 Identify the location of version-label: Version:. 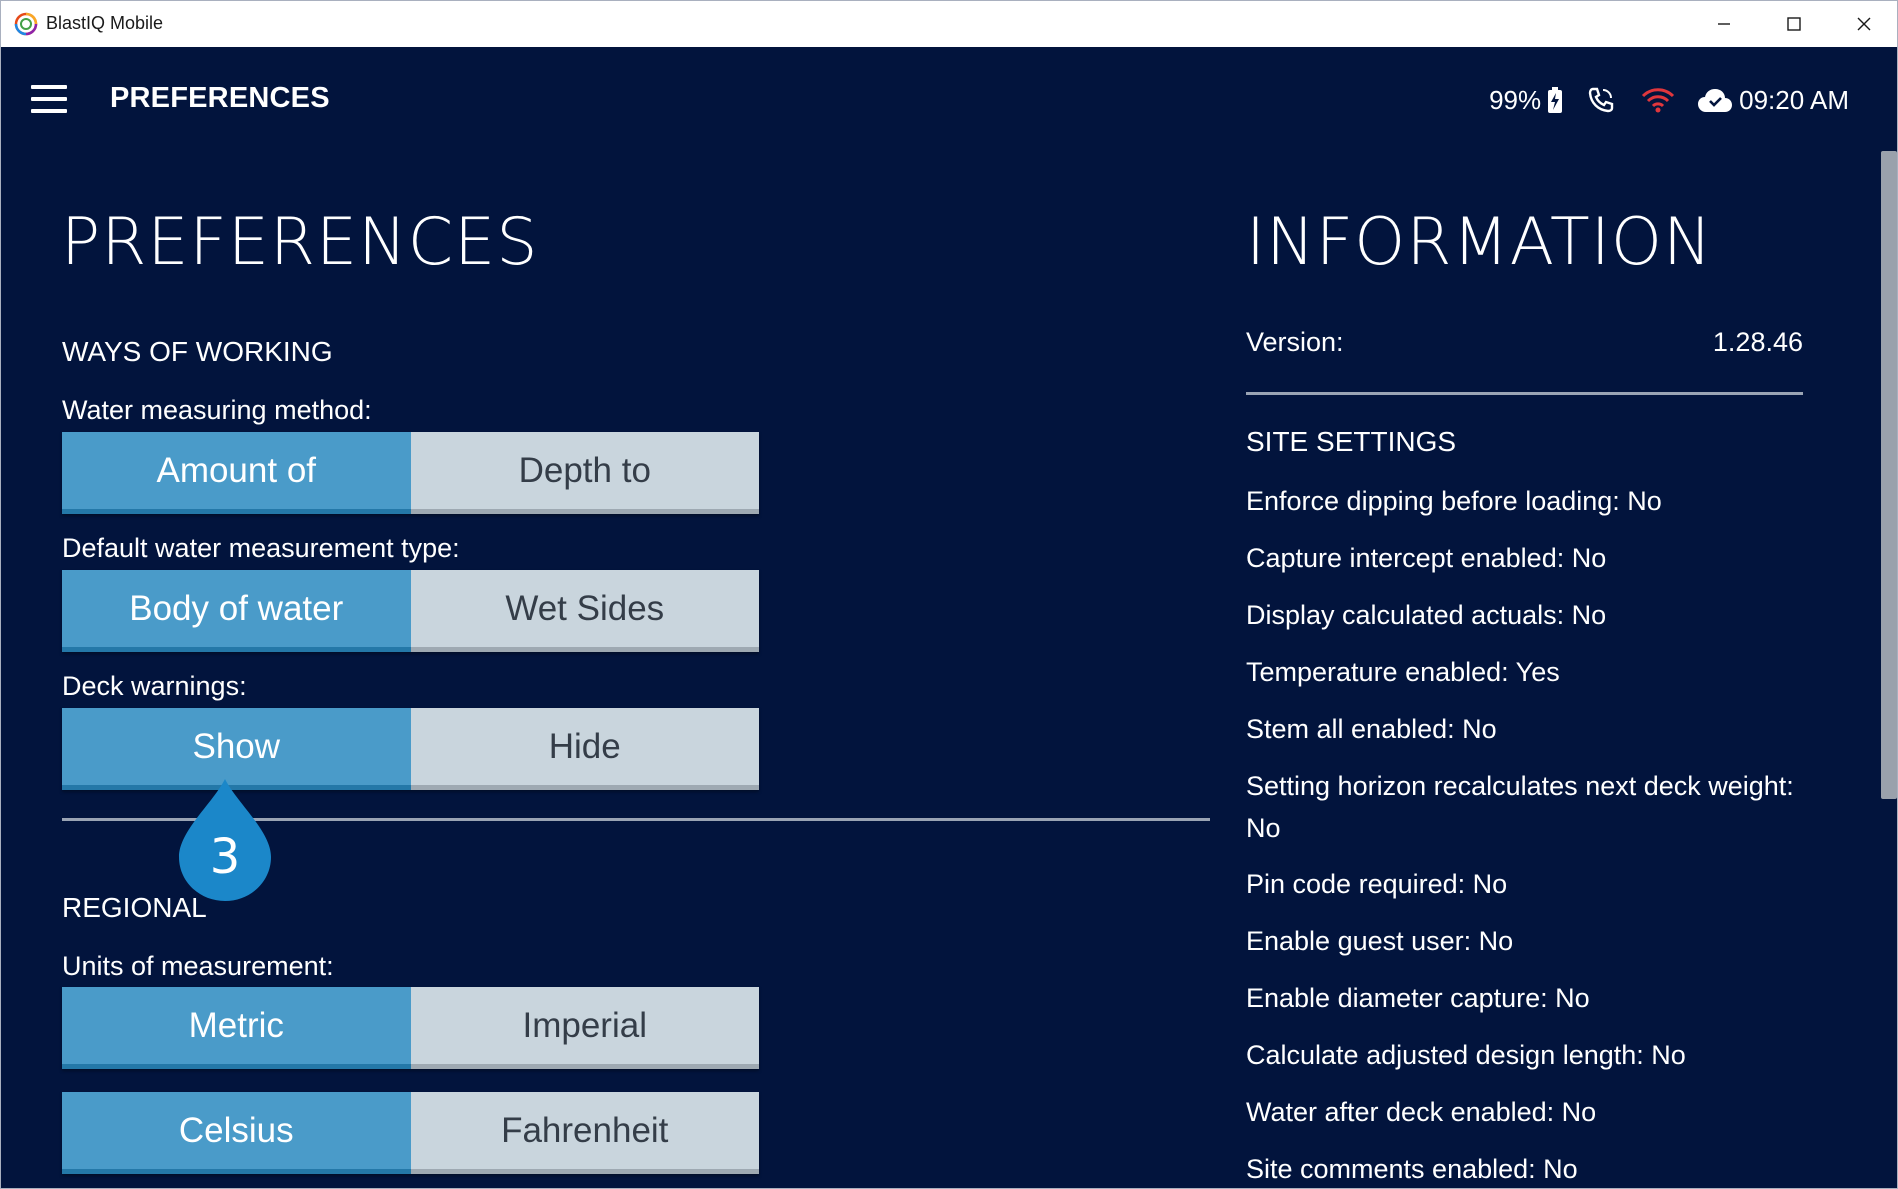
(1295, 342).